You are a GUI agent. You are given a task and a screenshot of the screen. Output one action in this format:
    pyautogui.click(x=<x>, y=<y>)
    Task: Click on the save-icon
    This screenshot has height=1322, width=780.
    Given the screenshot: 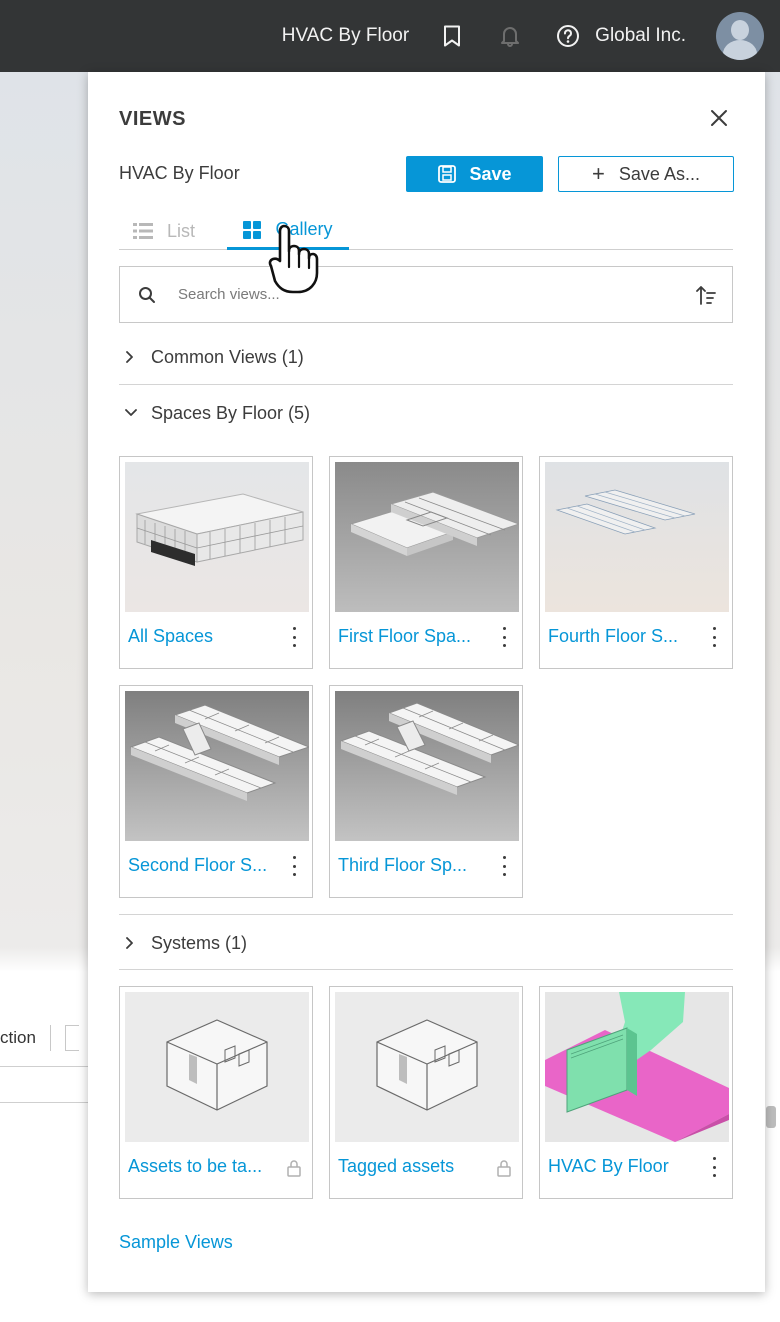 What is the action you would take?
    pyautogui.click(x=447, y=174)
    